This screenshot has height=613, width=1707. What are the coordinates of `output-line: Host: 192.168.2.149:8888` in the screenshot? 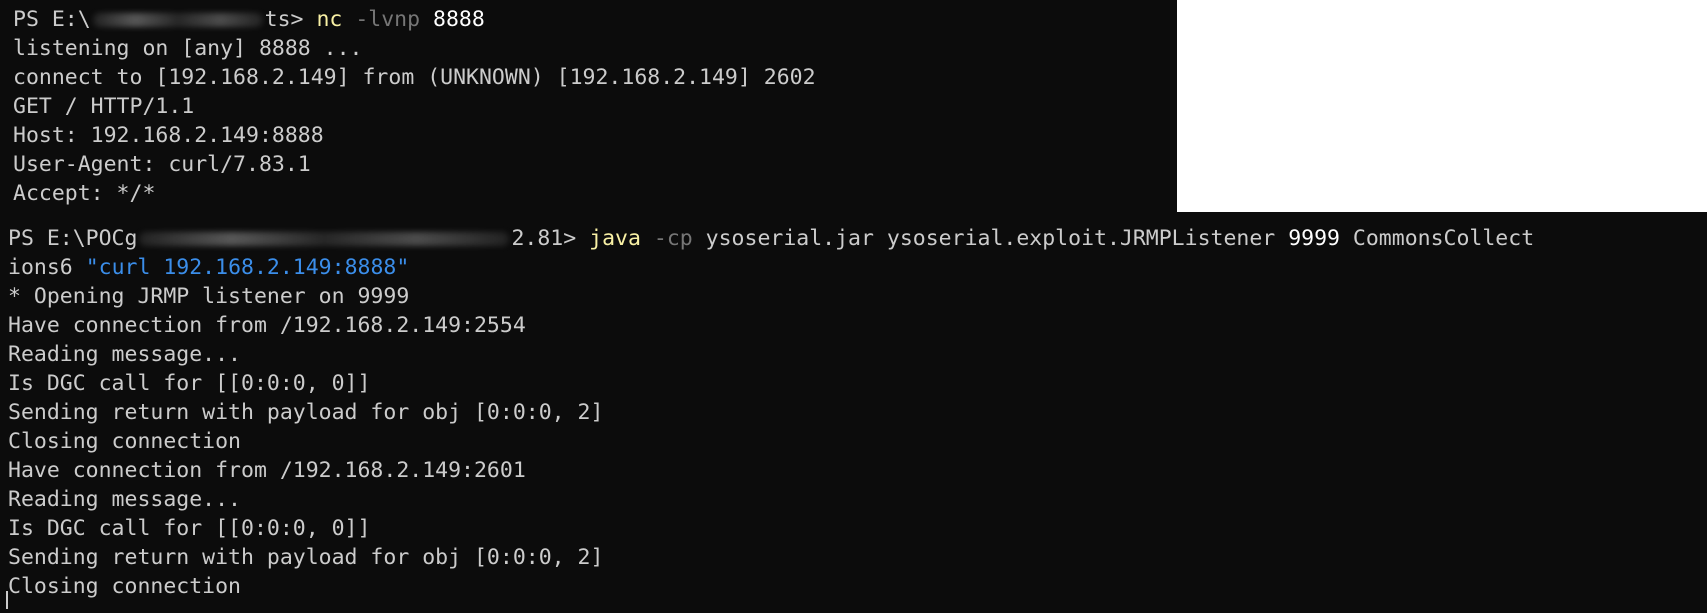 It's located at (168, 135).